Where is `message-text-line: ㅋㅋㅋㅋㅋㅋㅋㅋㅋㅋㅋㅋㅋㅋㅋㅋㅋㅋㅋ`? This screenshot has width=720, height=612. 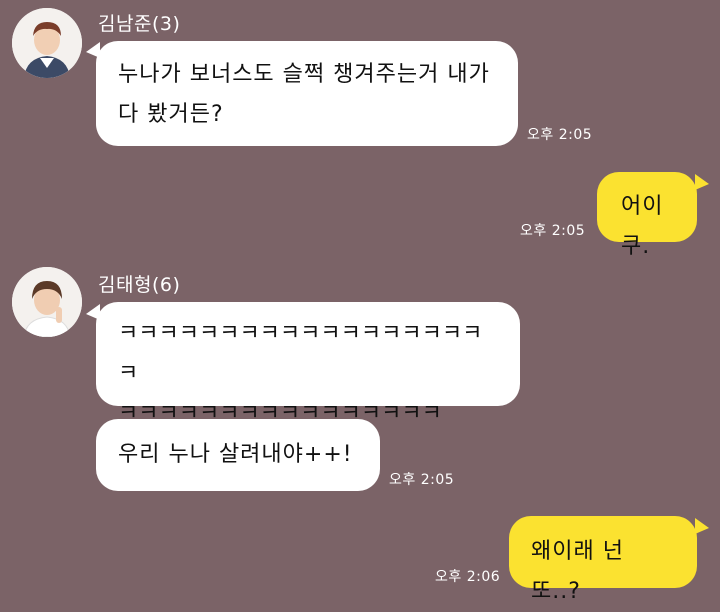
message-text-line: ㅋㅋㅋㅋㅋㅋㅋㅋㅋㅋㅋㅋㅋㅋㅋㅋㅋㅋㅋ is located at coordinates (300, 353).